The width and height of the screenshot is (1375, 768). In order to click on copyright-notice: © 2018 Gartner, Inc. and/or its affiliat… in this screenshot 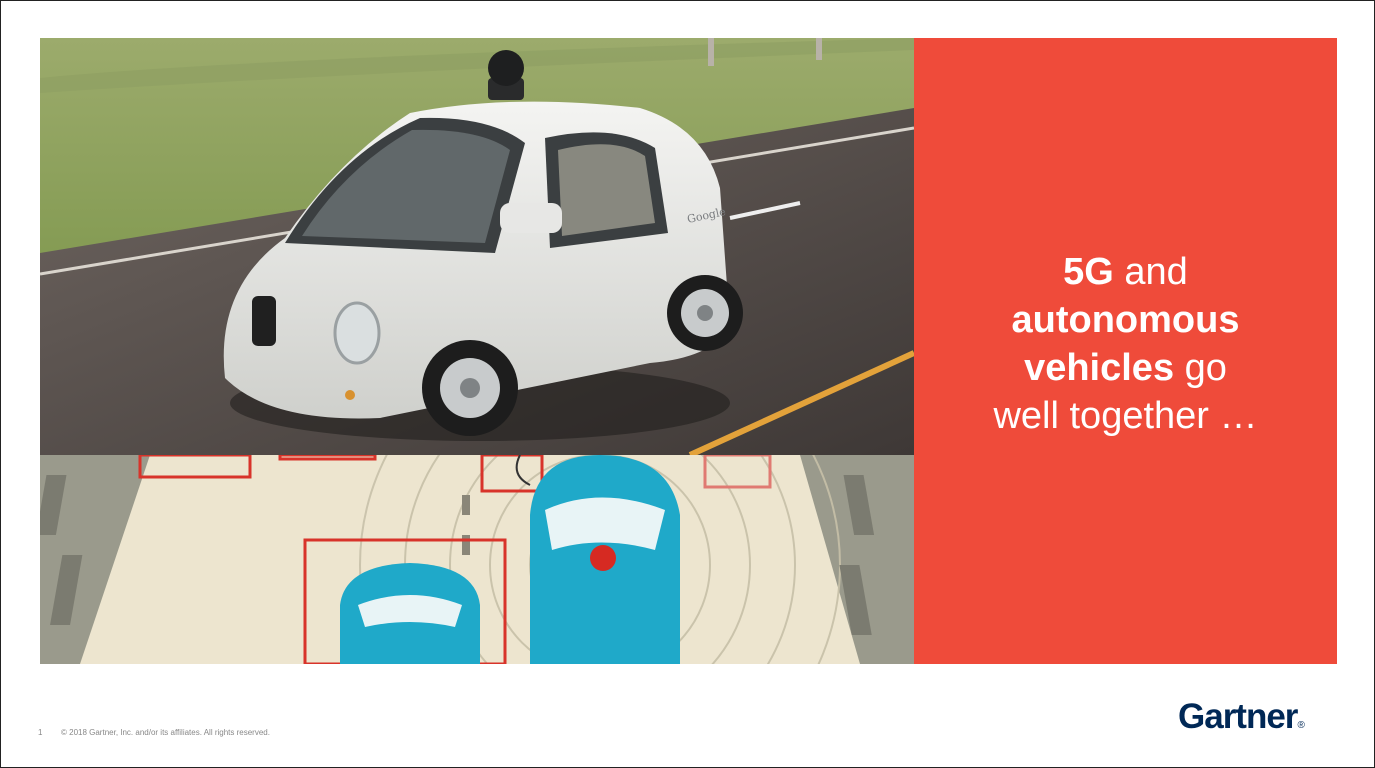, I will do `click(165, 732)`.